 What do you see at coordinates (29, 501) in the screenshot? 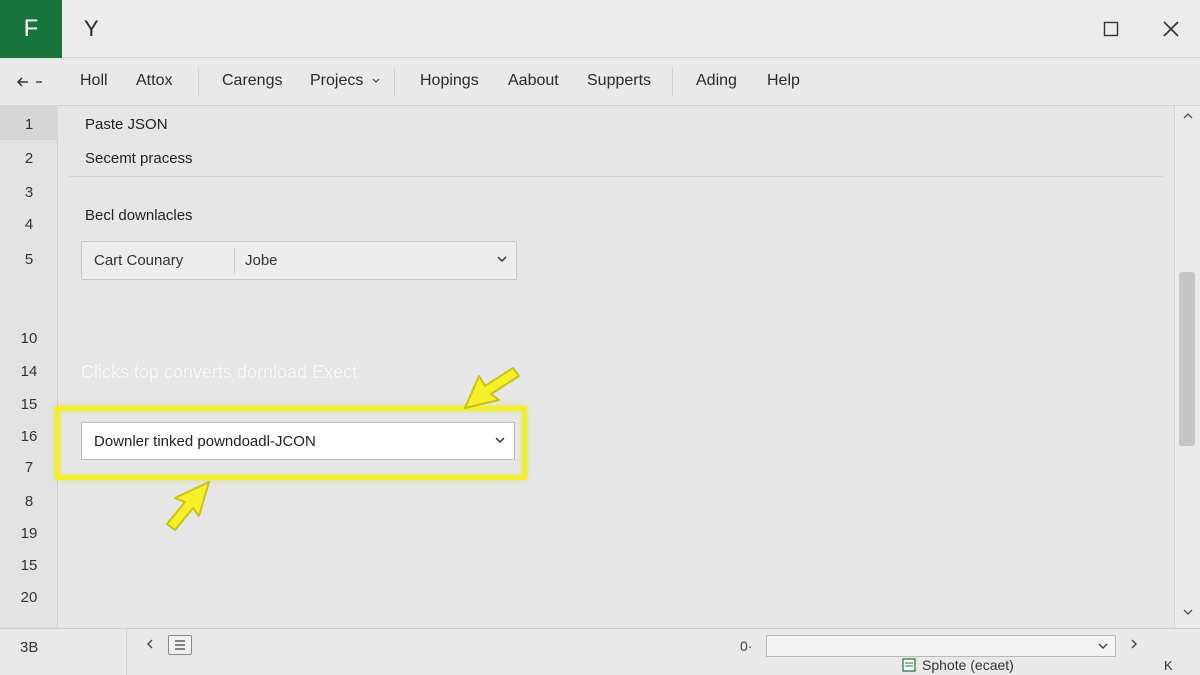
I see `row-number: 8` at bounding box center [29, 501].